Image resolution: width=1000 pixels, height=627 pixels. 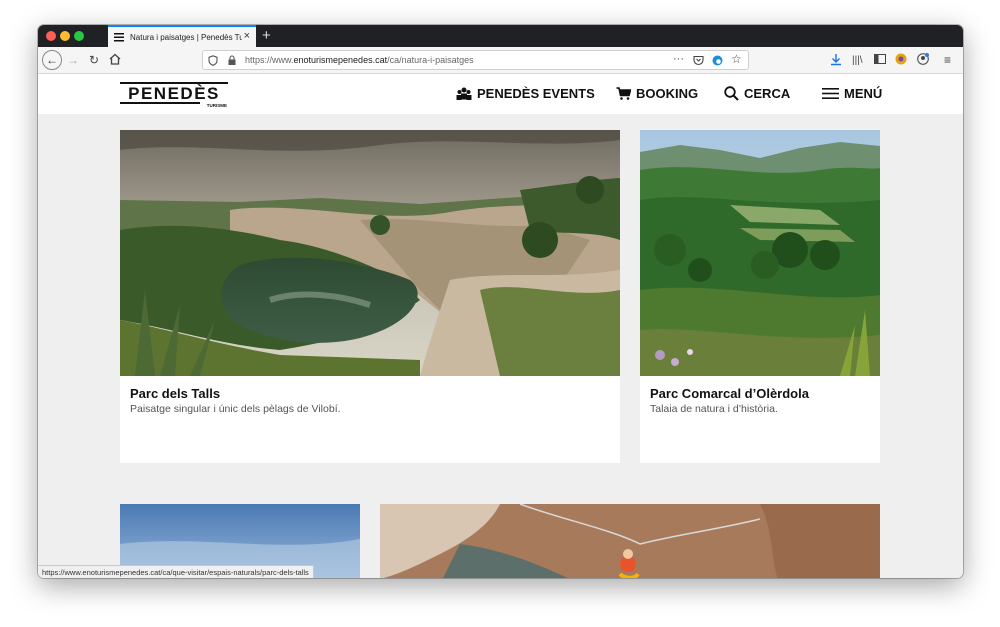 What do you see at coordinates (247, 36) in the screenshot?
I see `tab-close-icon: ×` at bounding box center [247, 36].